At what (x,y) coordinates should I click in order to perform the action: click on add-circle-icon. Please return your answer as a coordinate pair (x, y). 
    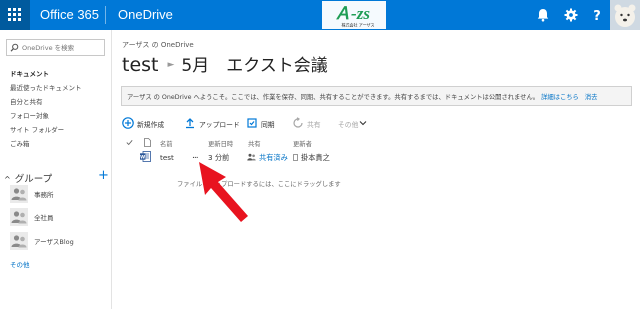
    Looking at the image, I should click on (128, 123).